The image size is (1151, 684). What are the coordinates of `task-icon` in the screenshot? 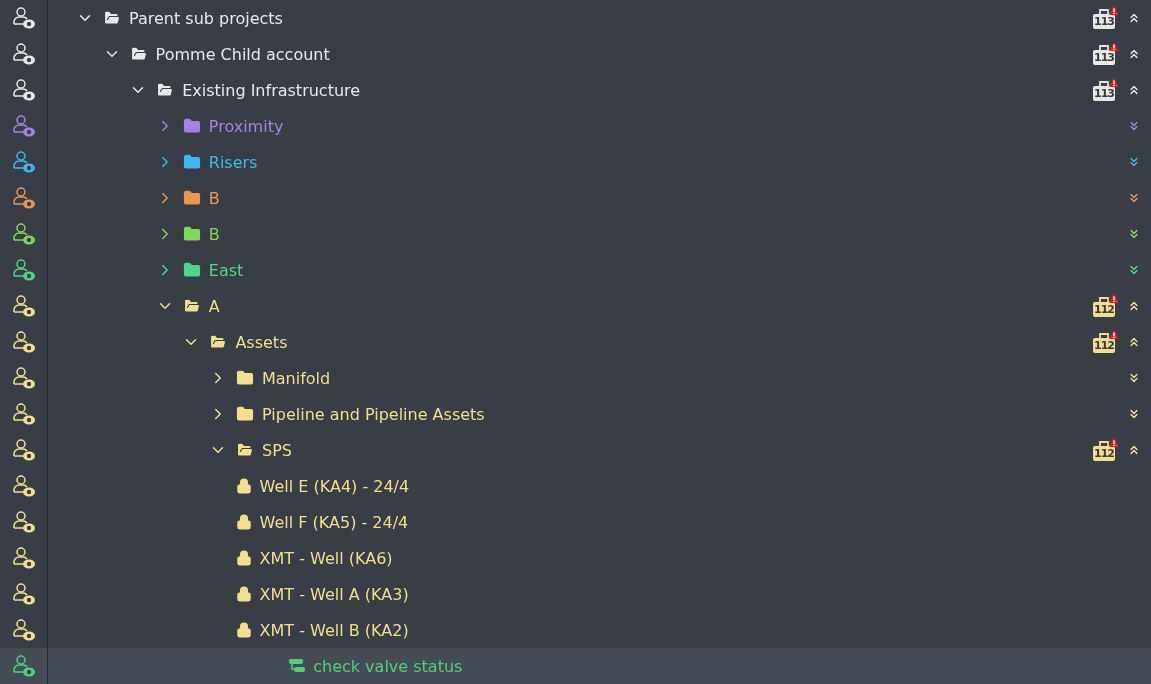 It's located at (297, 666).